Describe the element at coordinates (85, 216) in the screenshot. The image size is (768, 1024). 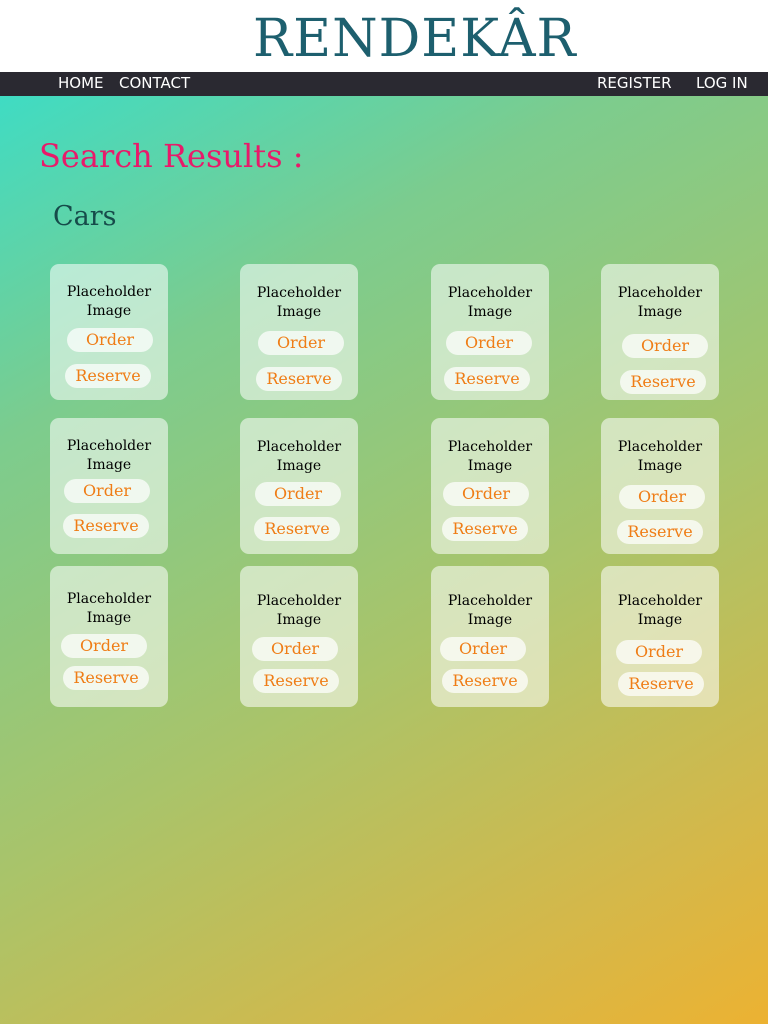
I see `section-title-cars: Cars` at that location.